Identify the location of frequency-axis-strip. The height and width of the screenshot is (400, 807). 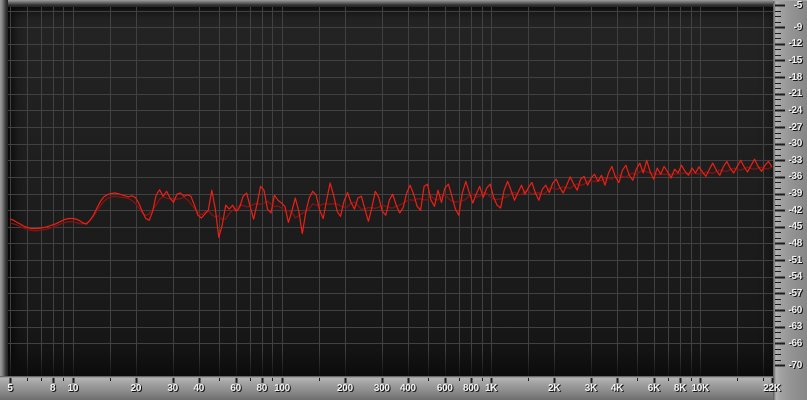
(386, 388).